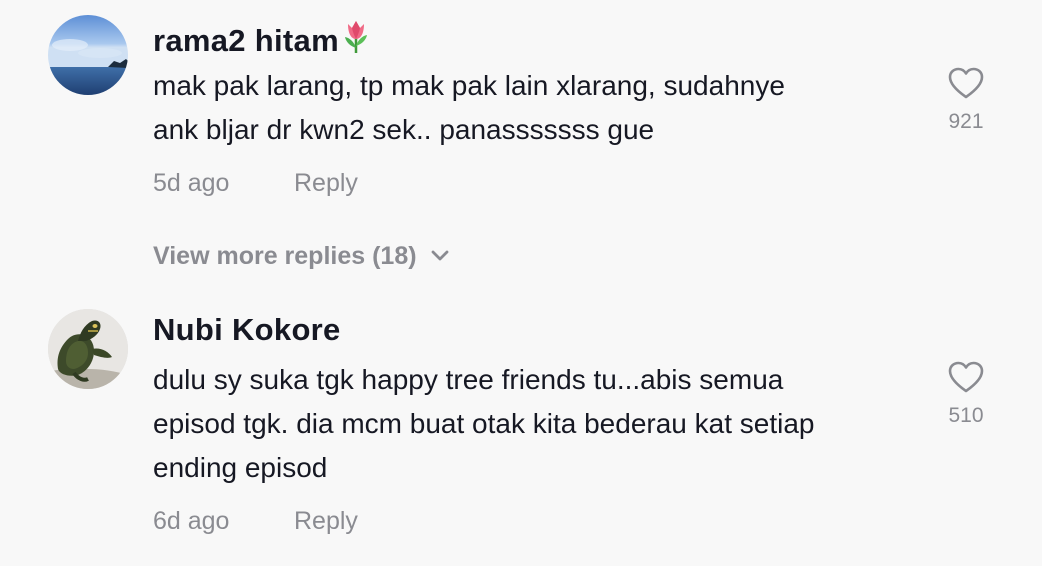 The image size is (1042, 566). I want to click on chevron-down-icon, so click(440, 254).